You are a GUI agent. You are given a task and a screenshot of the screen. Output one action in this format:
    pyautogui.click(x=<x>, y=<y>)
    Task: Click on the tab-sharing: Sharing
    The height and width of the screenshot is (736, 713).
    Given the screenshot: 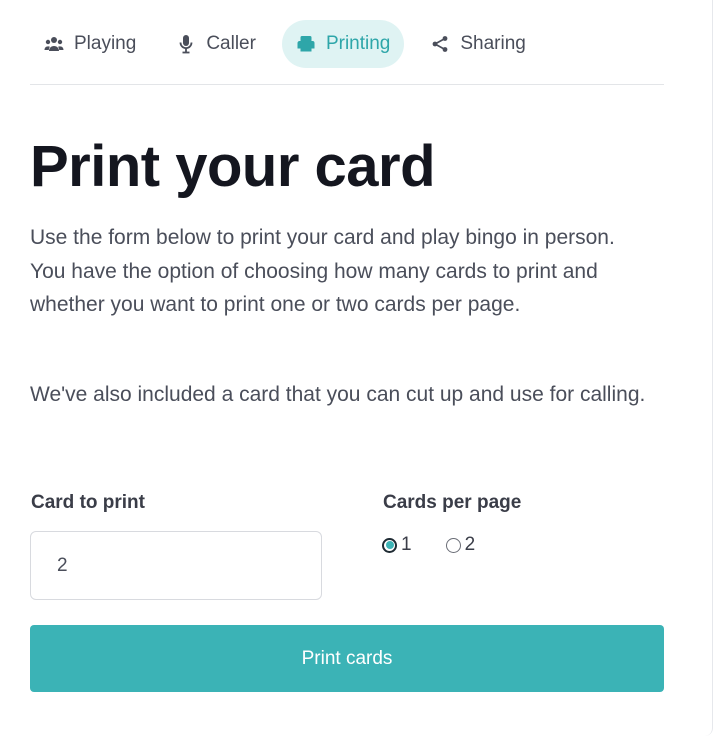 What is the action you would take?
    pyautogui.click(x=478, y=44)
    